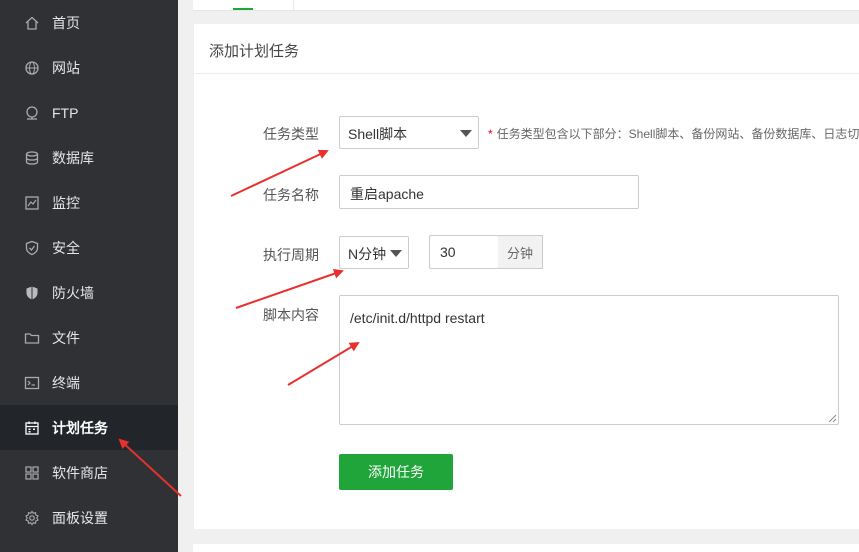  What do you see at coordinates (291, 255) in the screenshot?
I see `period-label: 执行周期` at bounding box center [291, 255].